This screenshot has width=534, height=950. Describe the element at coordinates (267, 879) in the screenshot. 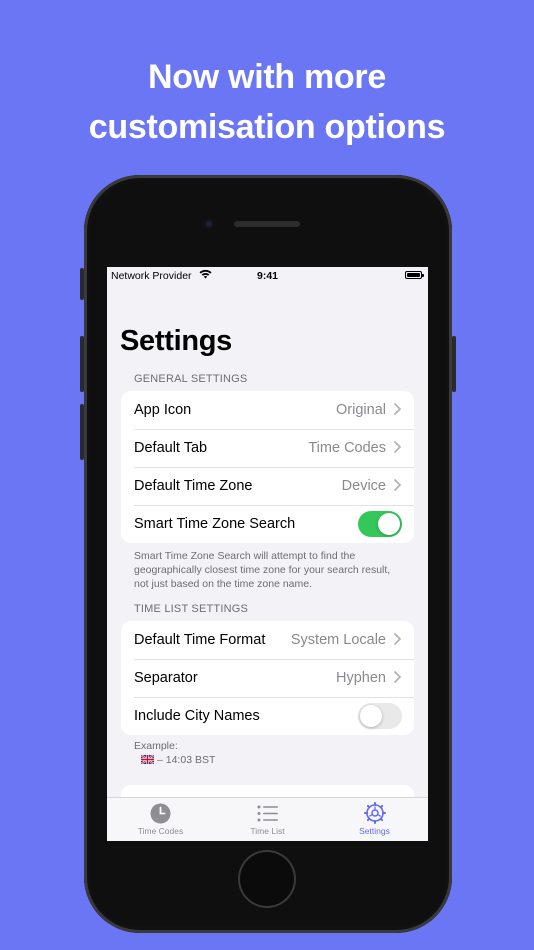

I see `home-button` at that location.